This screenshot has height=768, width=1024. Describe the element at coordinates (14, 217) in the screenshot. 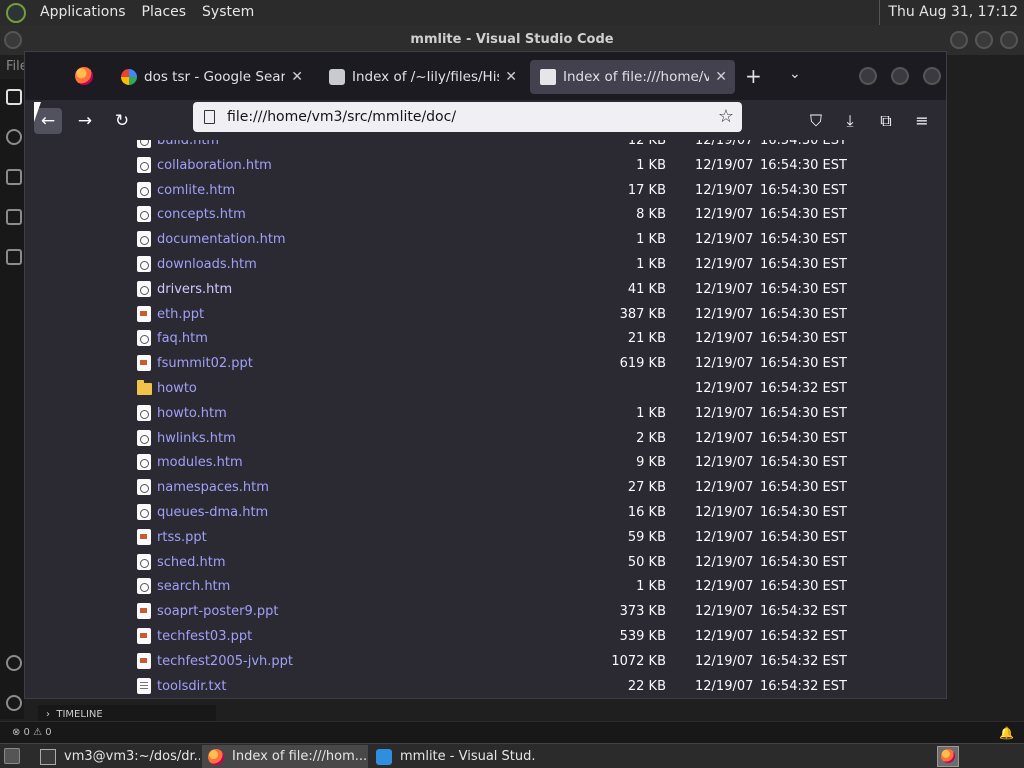

I see `debug-icon` at that location.